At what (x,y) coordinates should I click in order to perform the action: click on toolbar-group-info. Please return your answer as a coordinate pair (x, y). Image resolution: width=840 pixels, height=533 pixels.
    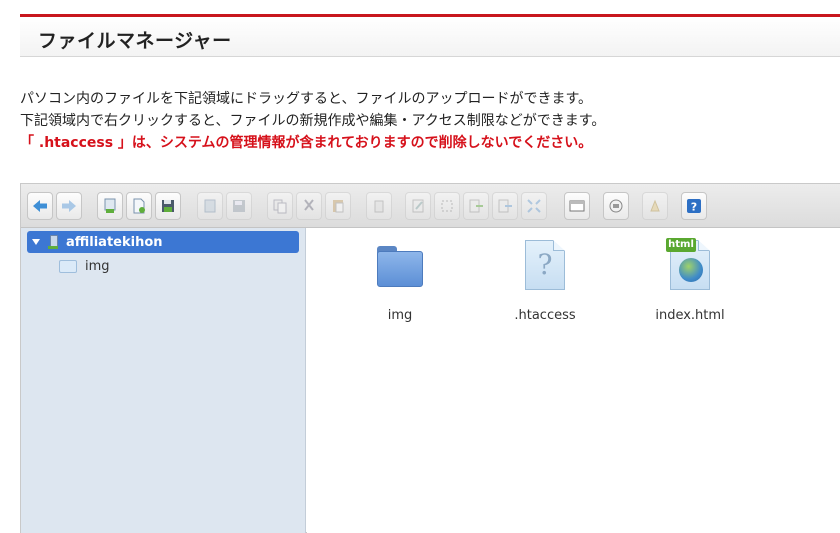
    Looking at the image, I should click on (616, 206).